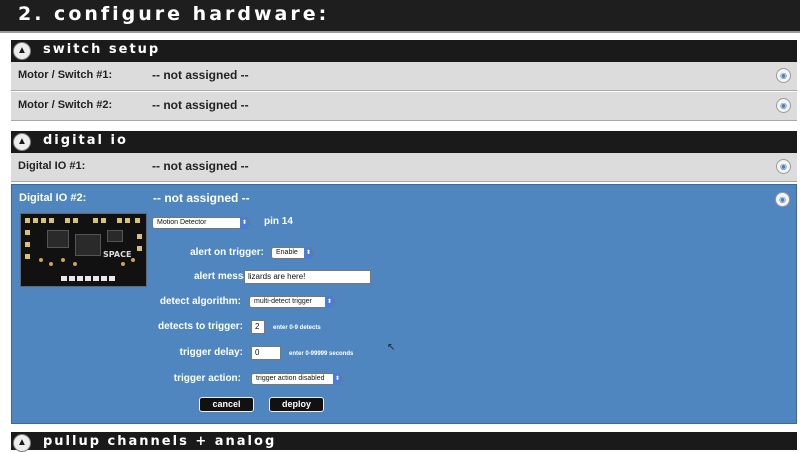 The height and width of the screenshot is (452, 800). What do you see at coordinates (278, 221) in the screenshot?
I see `pin-label: pin 14` at bounding box center [278, 221].